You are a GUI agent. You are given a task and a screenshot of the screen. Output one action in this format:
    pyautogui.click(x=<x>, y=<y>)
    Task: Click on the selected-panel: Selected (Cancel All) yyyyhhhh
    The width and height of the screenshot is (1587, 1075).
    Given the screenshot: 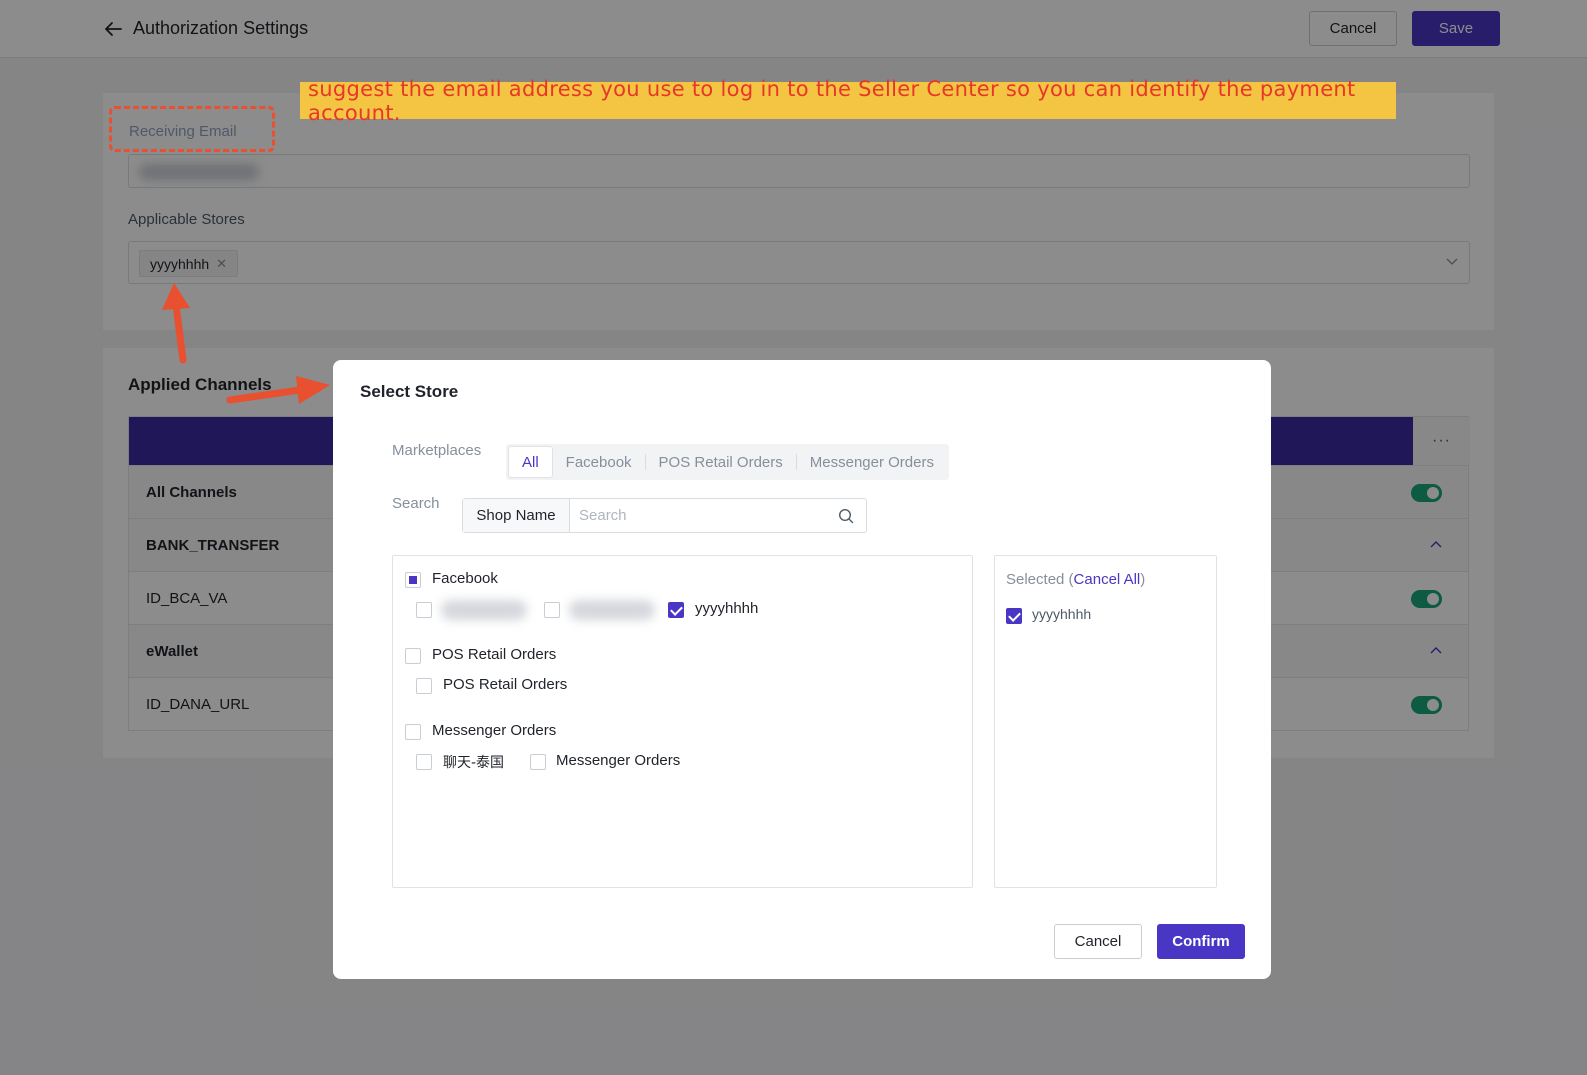 What is the action you would take?
    pyautogui.click(x=1105, y=721)
    